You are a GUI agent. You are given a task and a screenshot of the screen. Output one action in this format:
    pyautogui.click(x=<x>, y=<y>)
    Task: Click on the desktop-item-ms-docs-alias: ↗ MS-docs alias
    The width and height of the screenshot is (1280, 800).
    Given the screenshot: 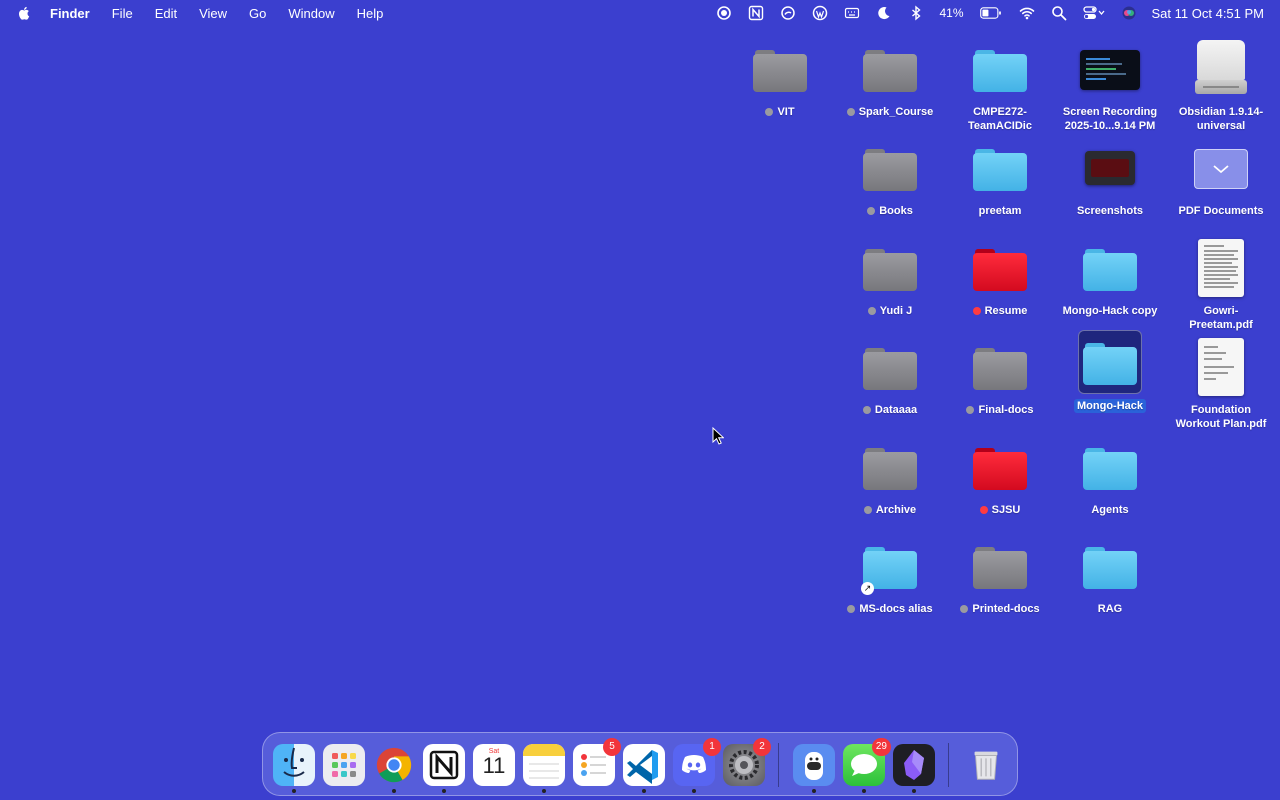 What is the action you would take?
    pyautogui.click(x=890, y=574)
    